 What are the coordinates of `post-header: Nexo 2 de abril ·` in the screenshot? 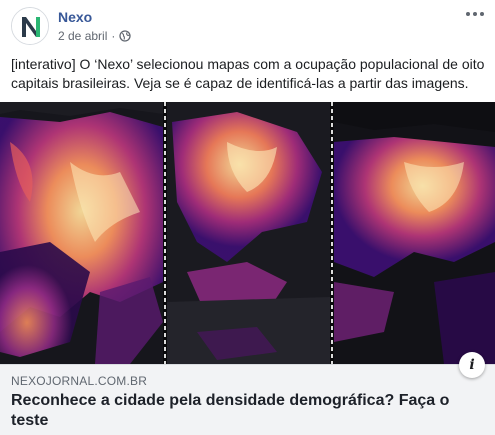 It's located at (247, 25).